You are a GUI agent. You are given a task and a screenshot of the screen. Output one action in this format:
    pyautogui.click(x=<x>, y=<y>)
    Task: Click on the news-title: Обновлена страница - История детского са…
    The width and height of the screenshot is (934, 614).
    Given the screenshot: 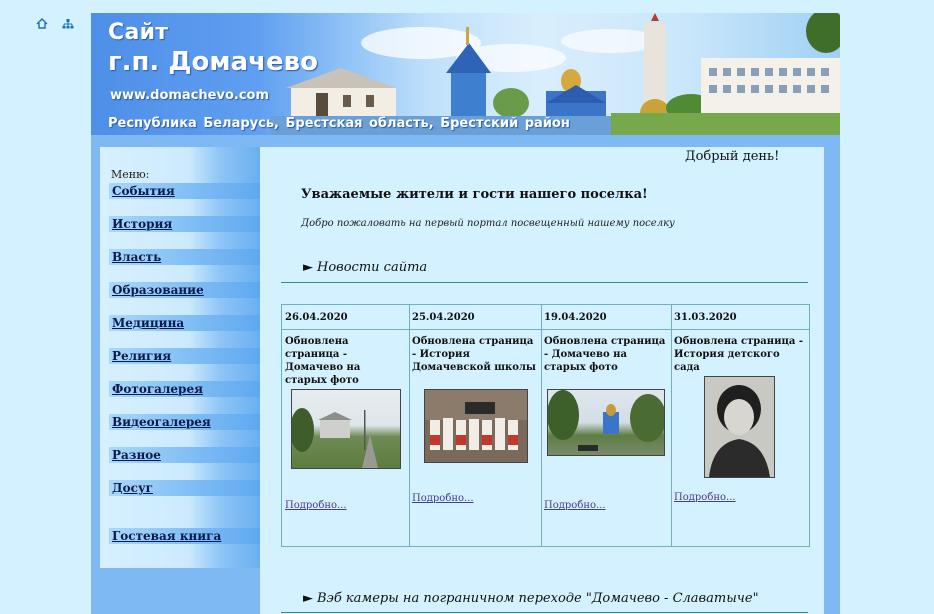 What is the action you would take?
    pyautogui.click(x=739, y=354)
    